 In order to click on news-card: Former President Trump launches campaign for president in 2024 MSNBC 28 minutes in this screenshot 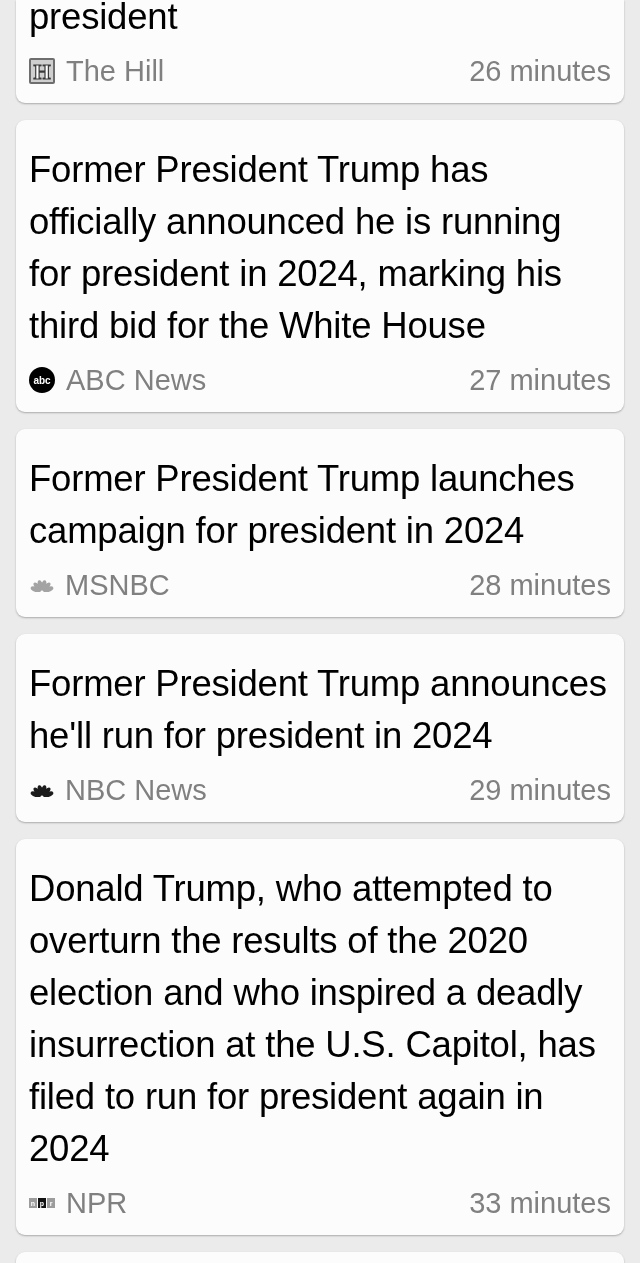, I will do `click(320, 523)`.